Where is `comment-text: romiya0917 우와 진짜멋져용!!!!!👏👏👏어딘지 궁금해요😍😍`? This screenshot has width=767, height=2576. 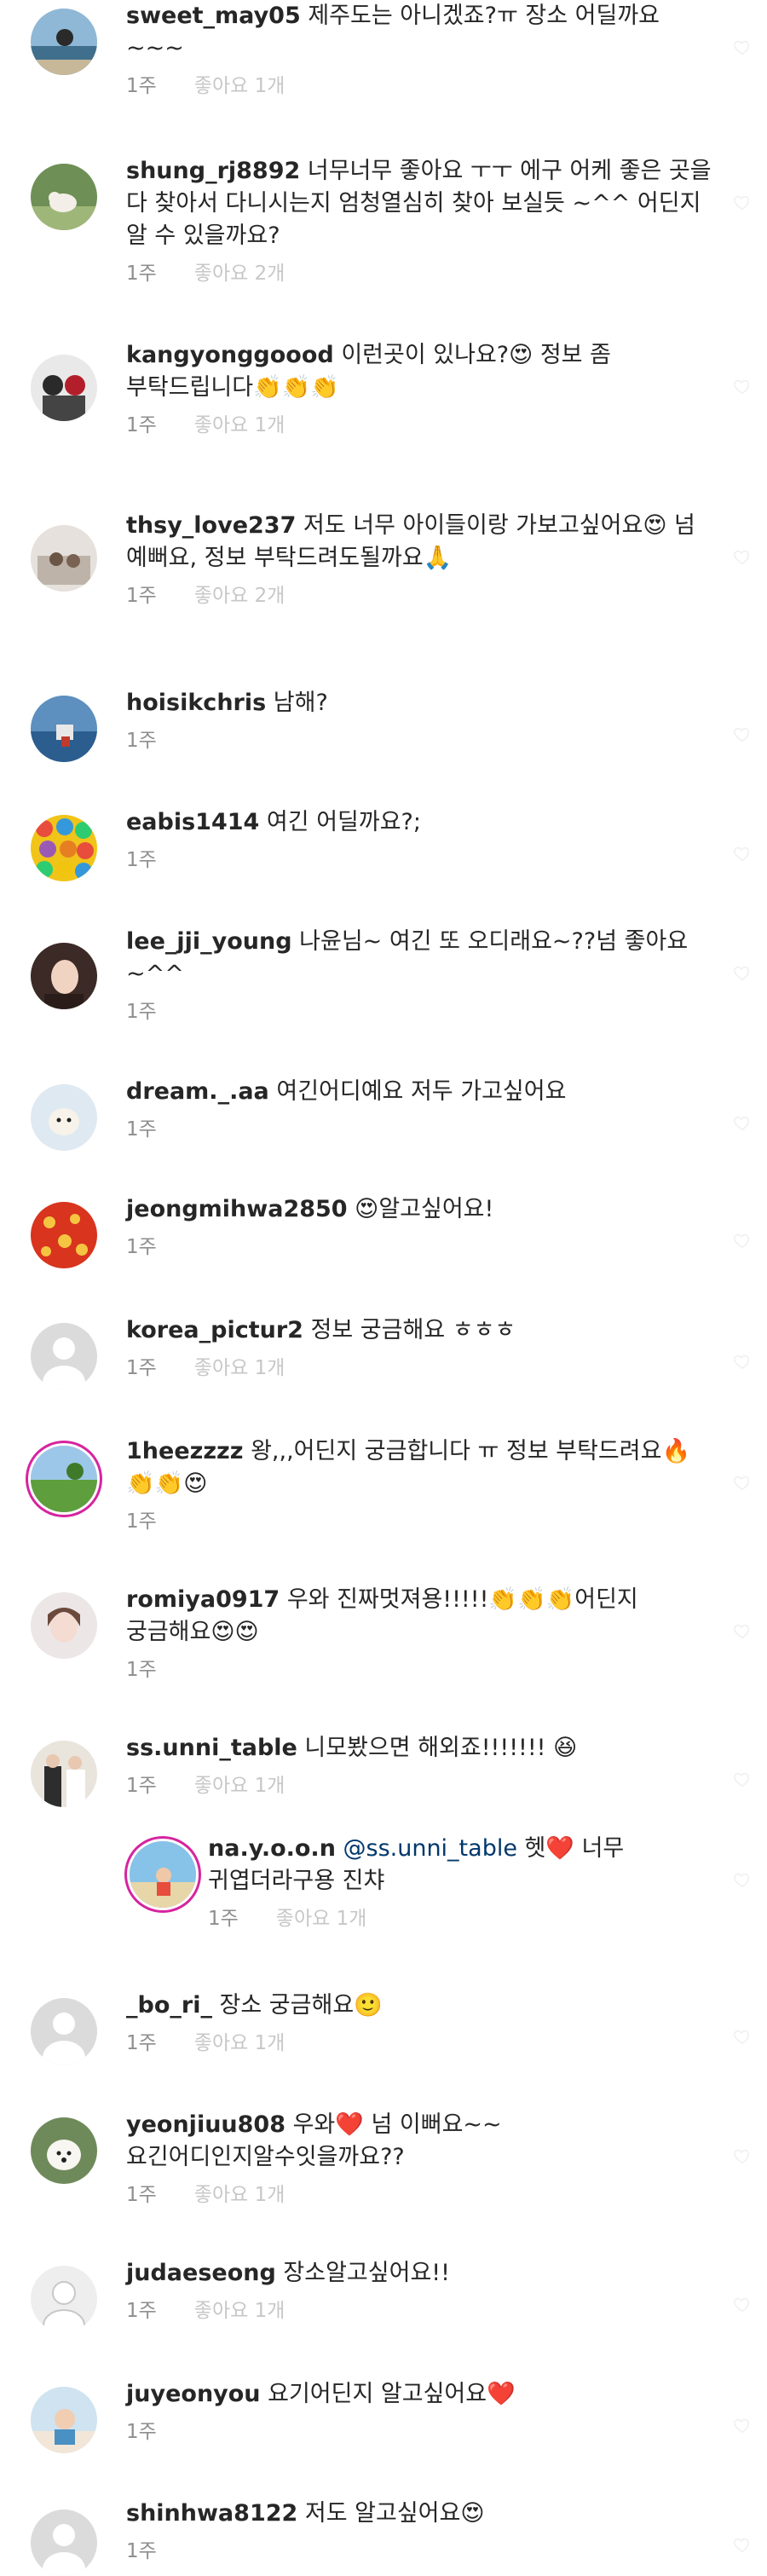
comment-text: romiya0917 우와 진짜멋져용!!!!!👏👏👏어딘지 궁금해요😍😍 is located at coordinates (421, 1616).